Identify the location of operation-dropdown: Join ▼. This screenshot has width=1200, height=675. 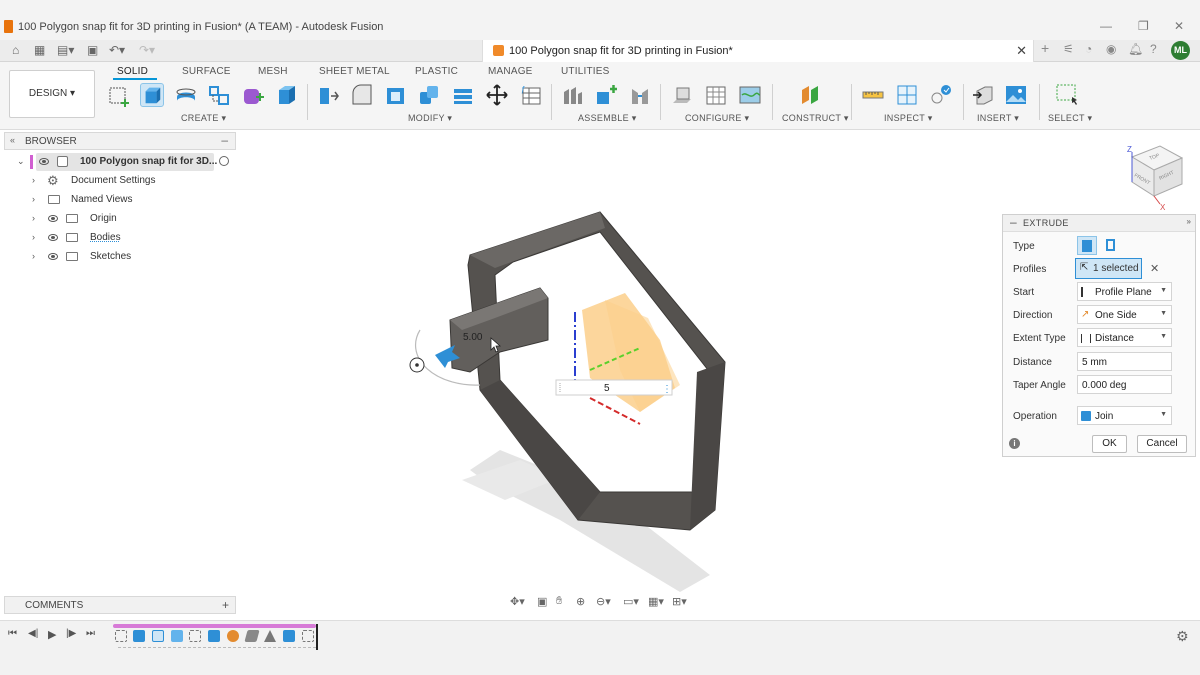
(1124, 415).